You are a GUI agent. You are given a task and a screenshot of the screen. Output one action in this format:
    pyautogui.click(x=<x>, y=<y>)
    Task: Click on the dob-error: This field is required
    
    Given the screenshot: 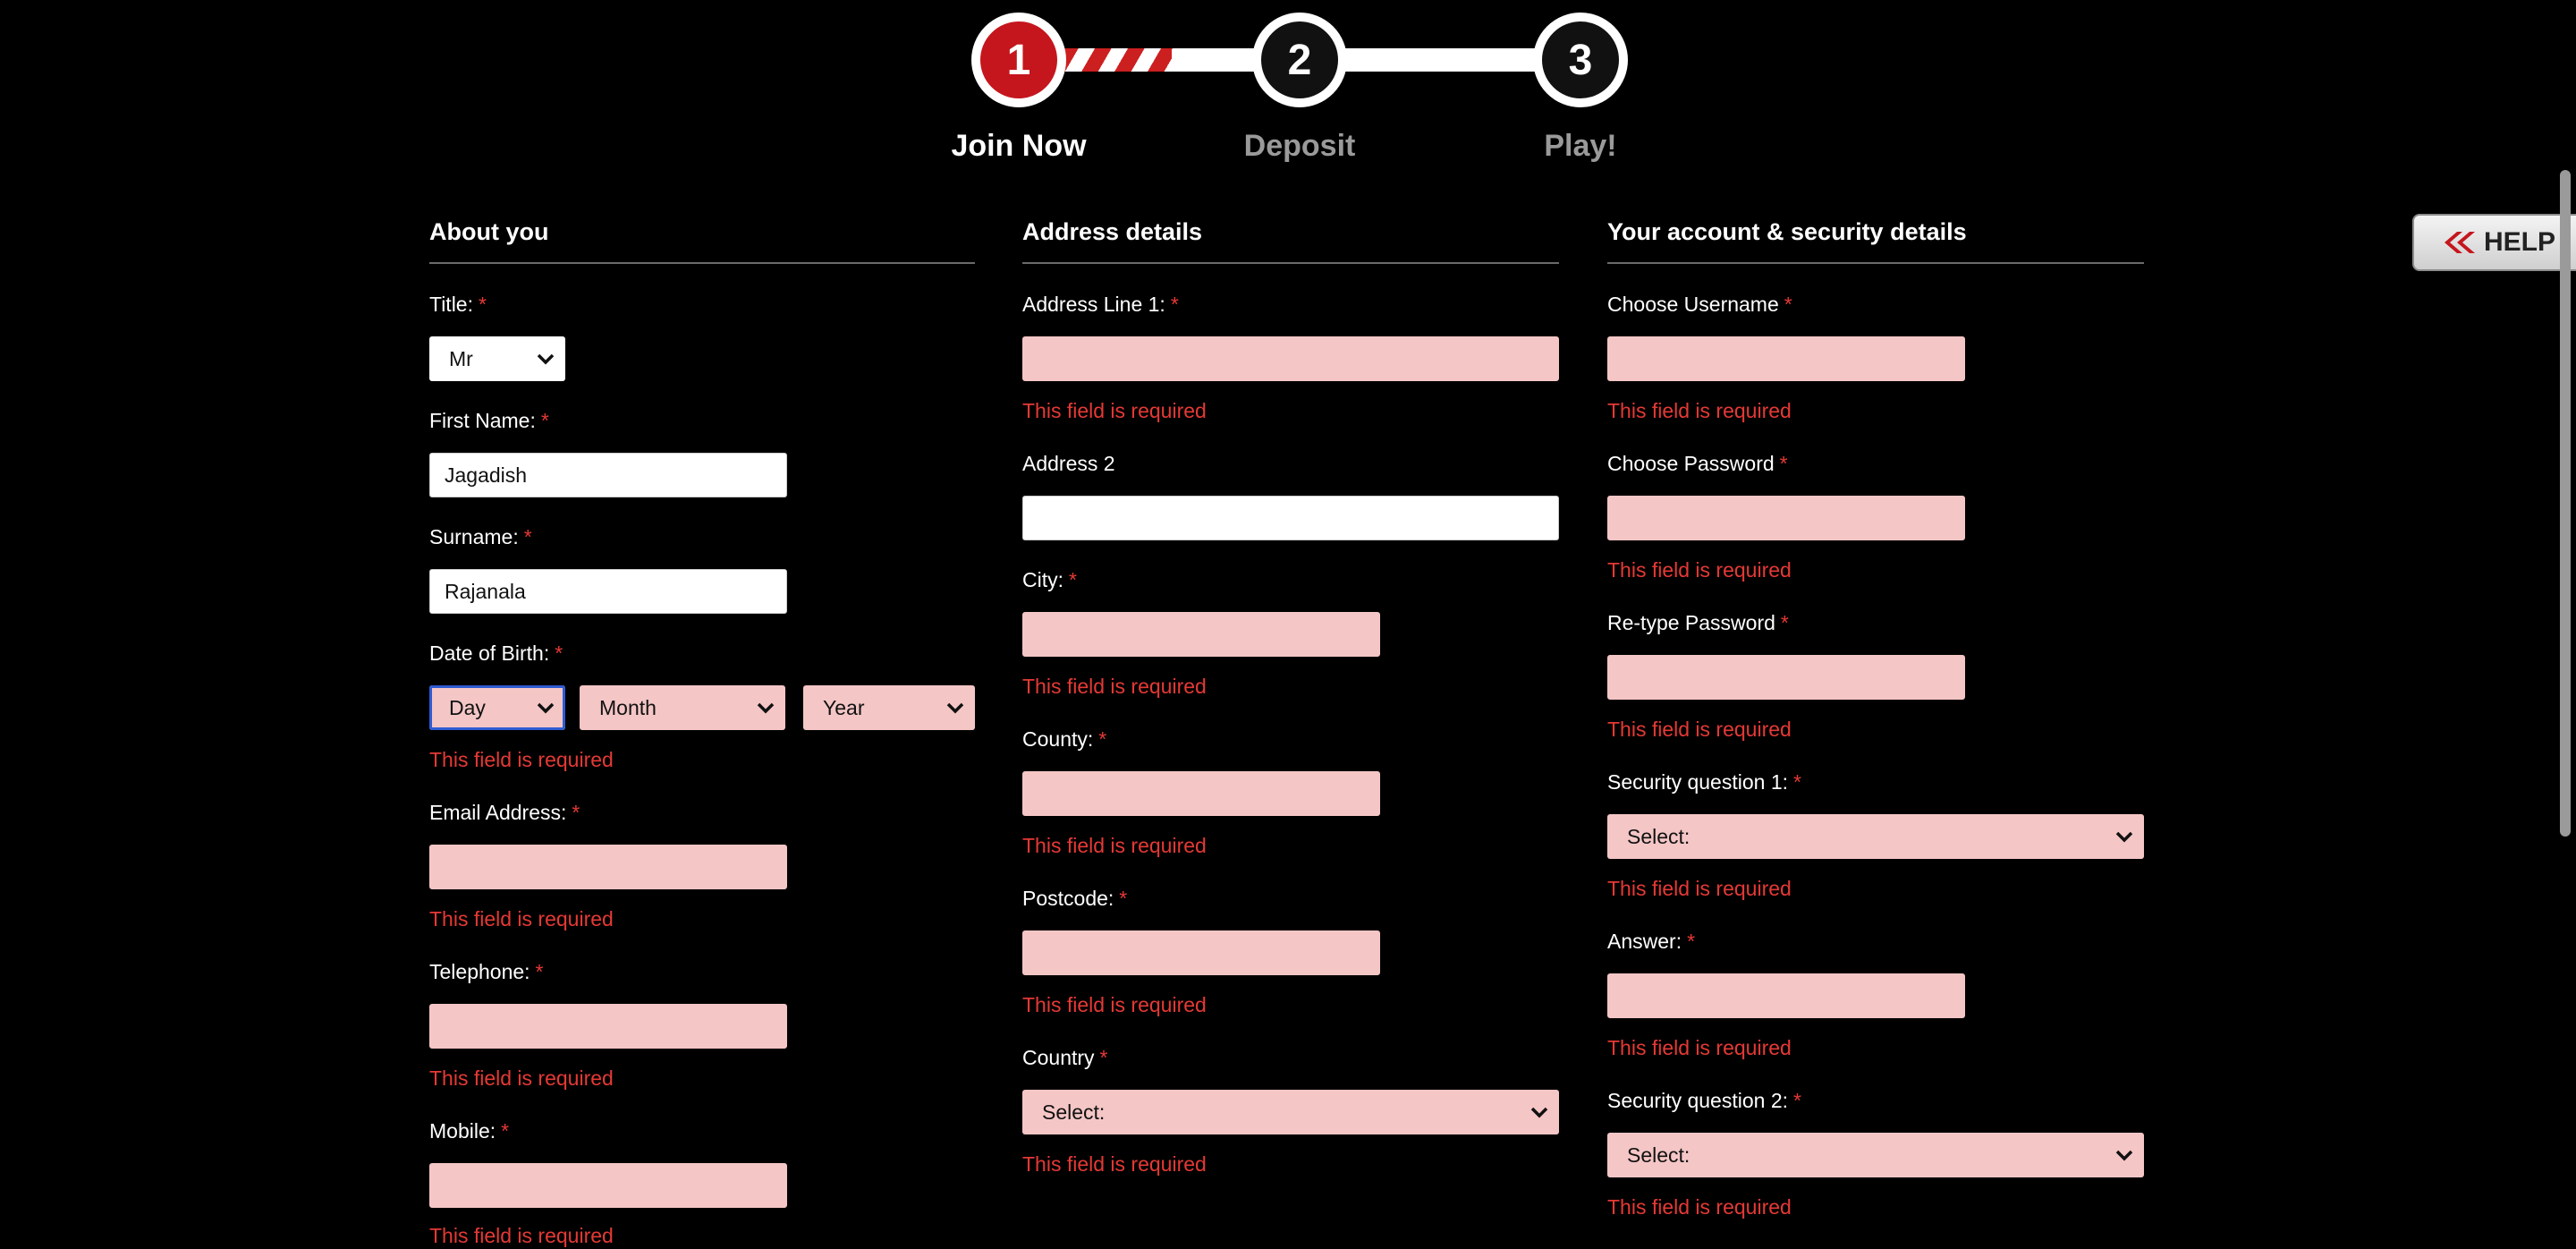 What is the action you would take?
    pyautogui.click(x=521, y=760)
    